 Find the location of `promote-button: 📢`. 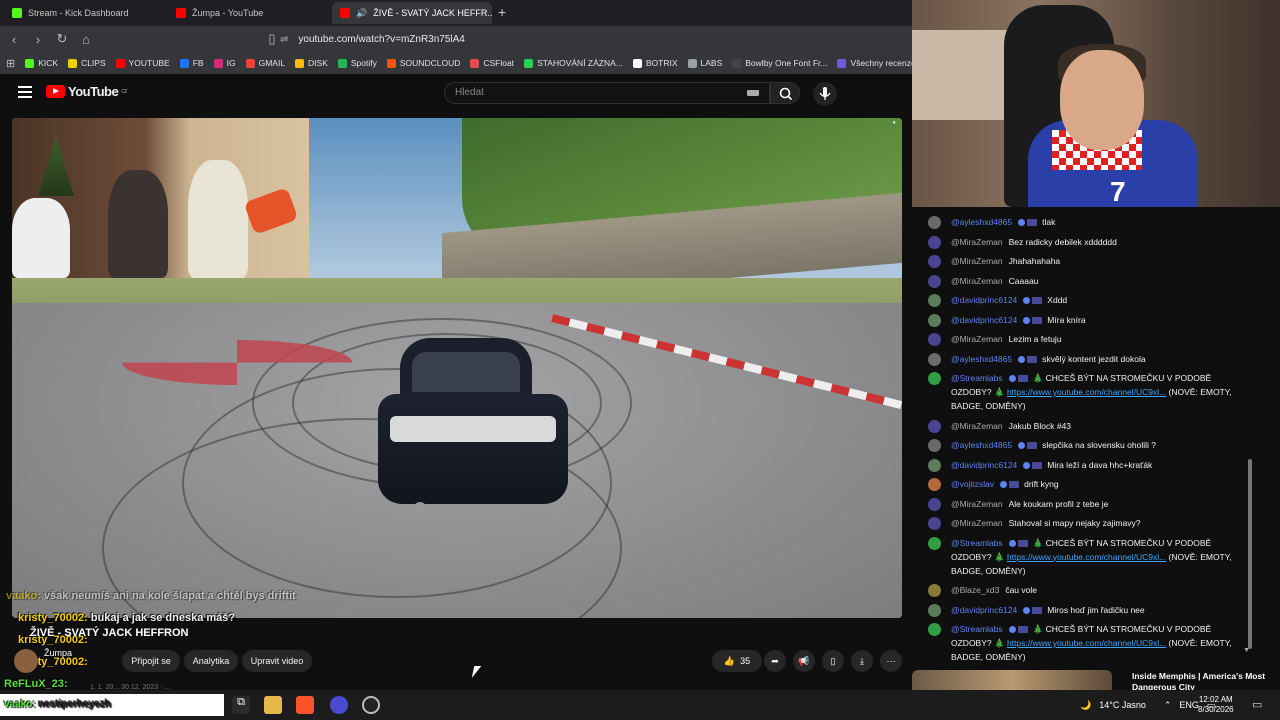

promote-button: 📢 is located at coordinates (804, 661).